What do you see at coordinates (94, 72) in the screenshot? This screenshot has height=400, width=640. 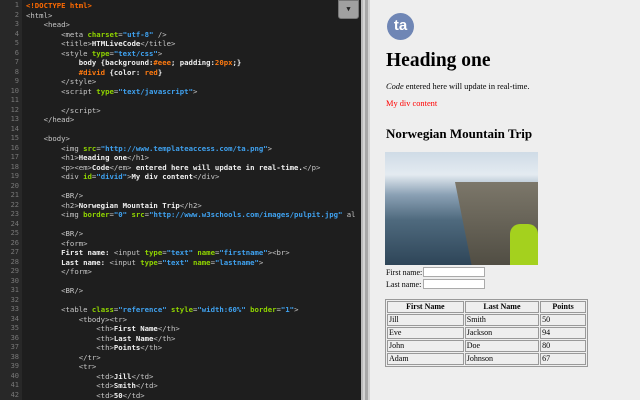 I see `code-line: #divid {color: red}` at bounding box center [94, 72].